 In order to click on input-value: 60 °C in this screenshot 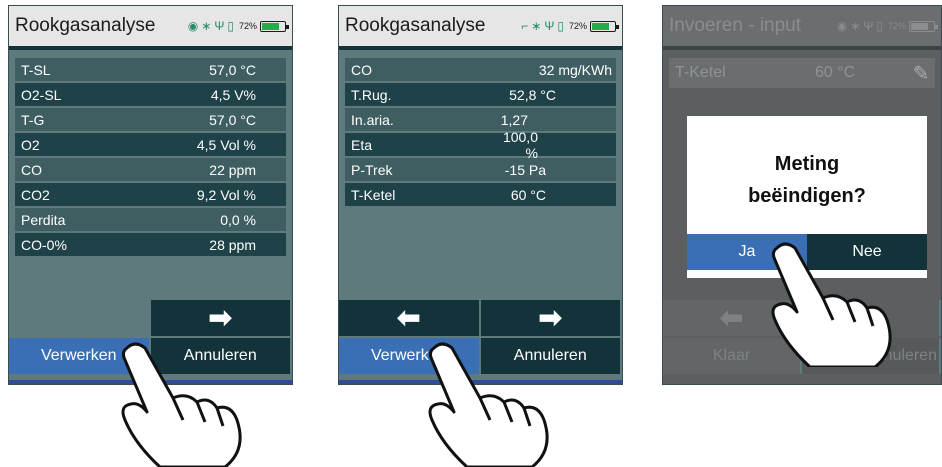, I will do `click(835, 72)`.